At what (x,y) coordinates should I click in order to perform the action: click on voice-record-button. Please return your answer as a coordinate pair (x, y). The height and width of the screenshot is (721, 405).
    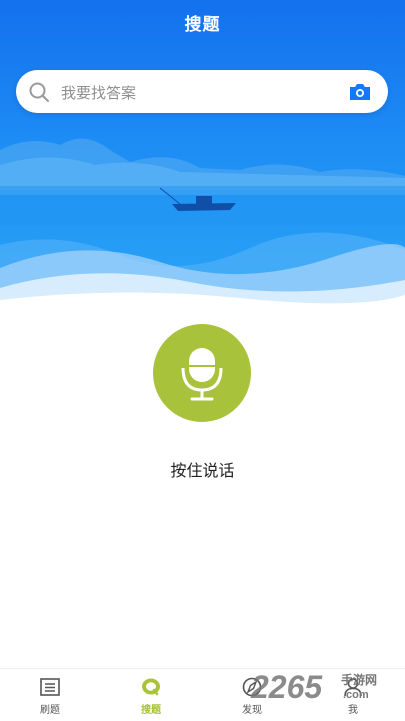
    Looking at the image, I should click on (202, 373).